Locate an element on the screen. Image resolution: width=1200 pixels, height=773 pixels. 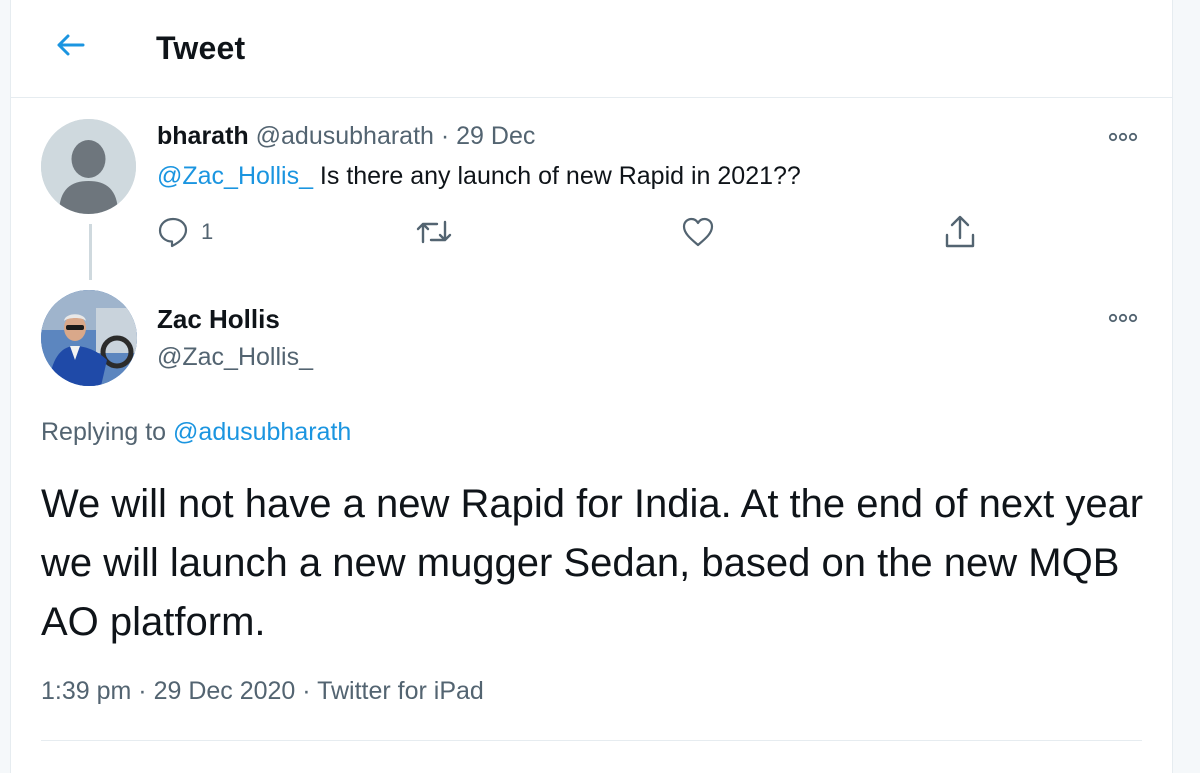
divider is located at coordinates (591, 740).